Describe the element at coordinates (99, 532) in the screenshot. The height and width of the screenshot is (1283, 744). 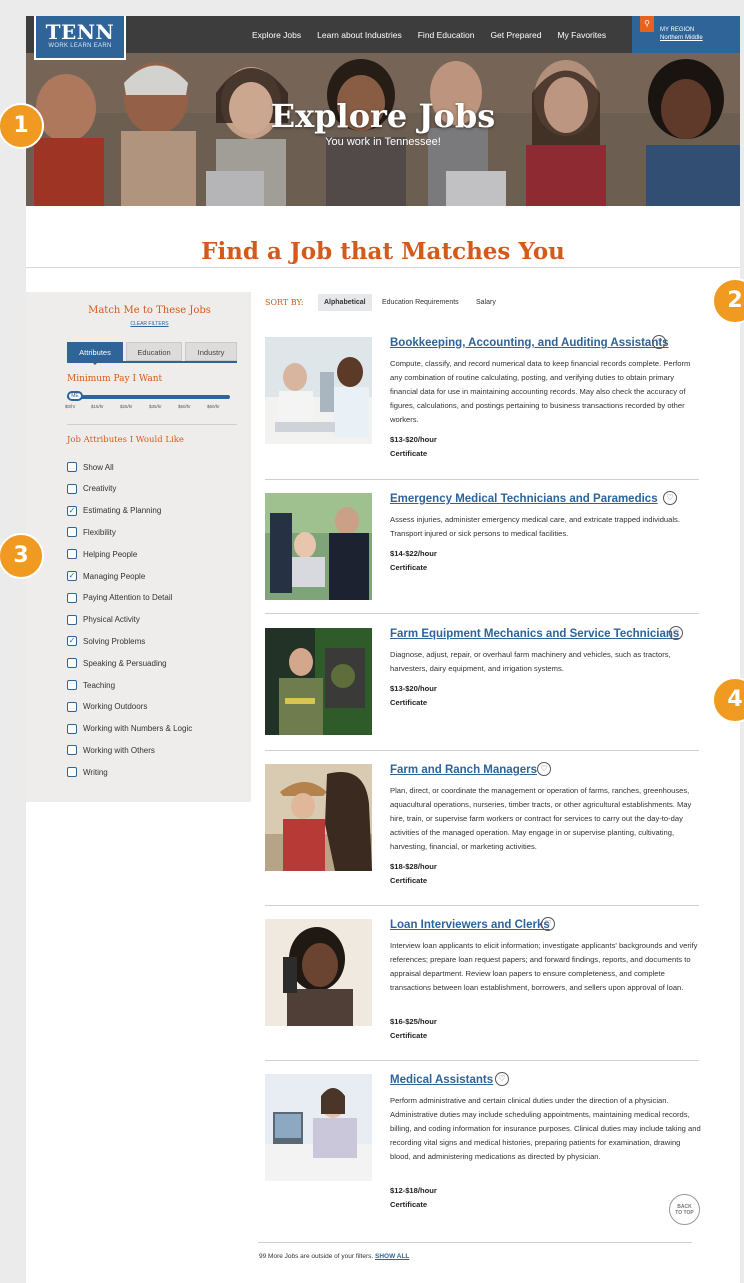
I see `attribute-label: Flexibility` at that location.